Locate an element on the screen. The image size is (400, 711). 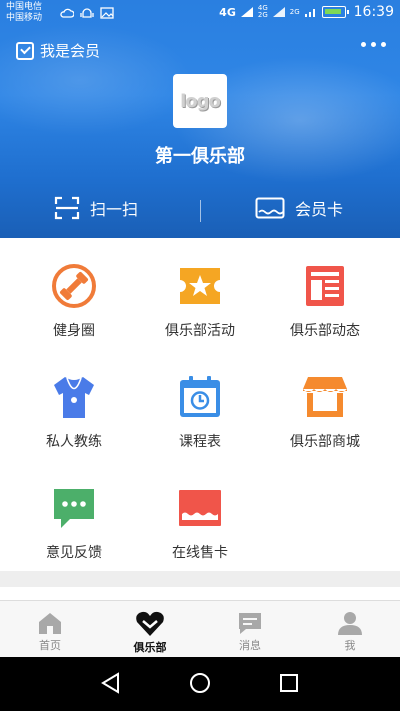
member-card-icon is located at coordinates (270, 208).